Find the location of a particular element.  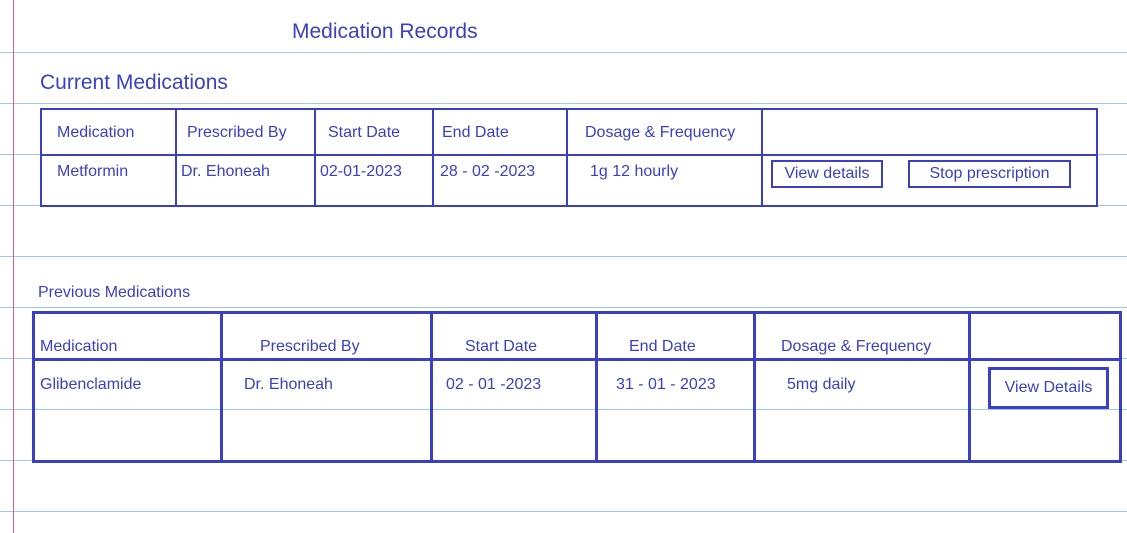

cell-start-date: 02 - 01 -2023 is located at coordinates (494, 384).